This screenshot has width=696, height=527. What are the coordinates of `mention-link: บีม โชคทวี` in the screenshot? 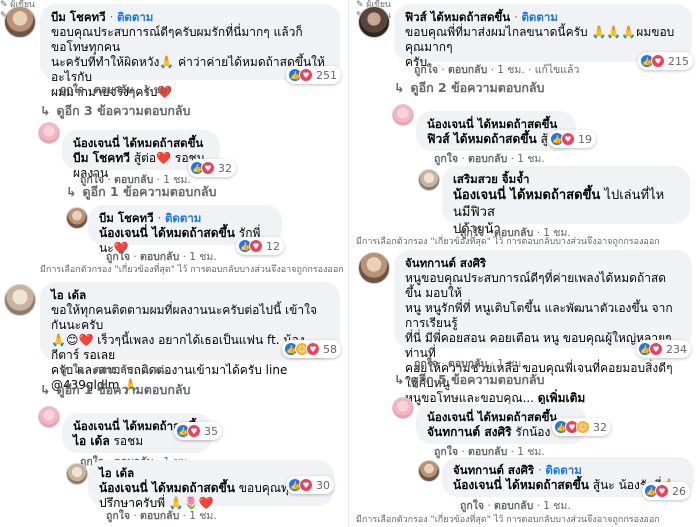 It's located at (101, 158).